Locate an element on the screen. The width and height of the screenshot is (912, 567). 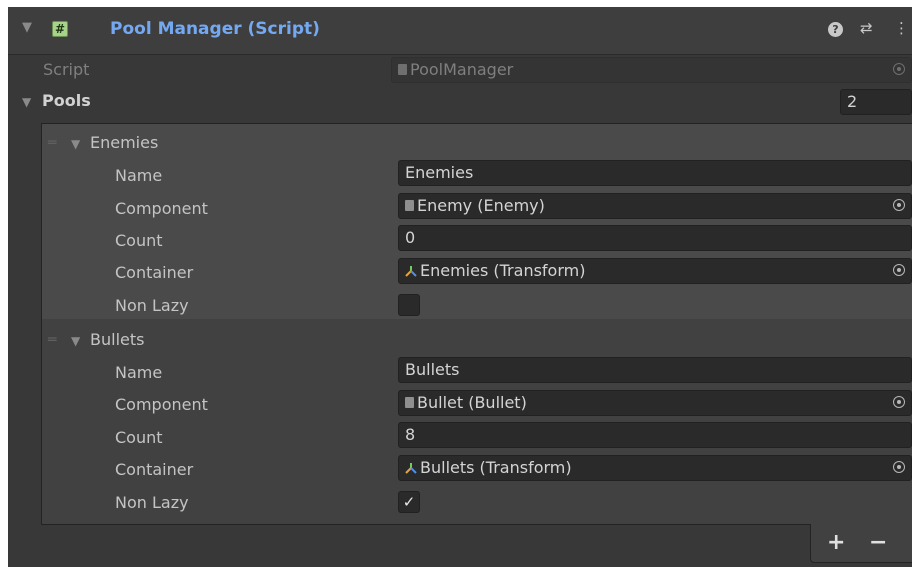
pools-label: Pools is located at coordinates (66, 100).